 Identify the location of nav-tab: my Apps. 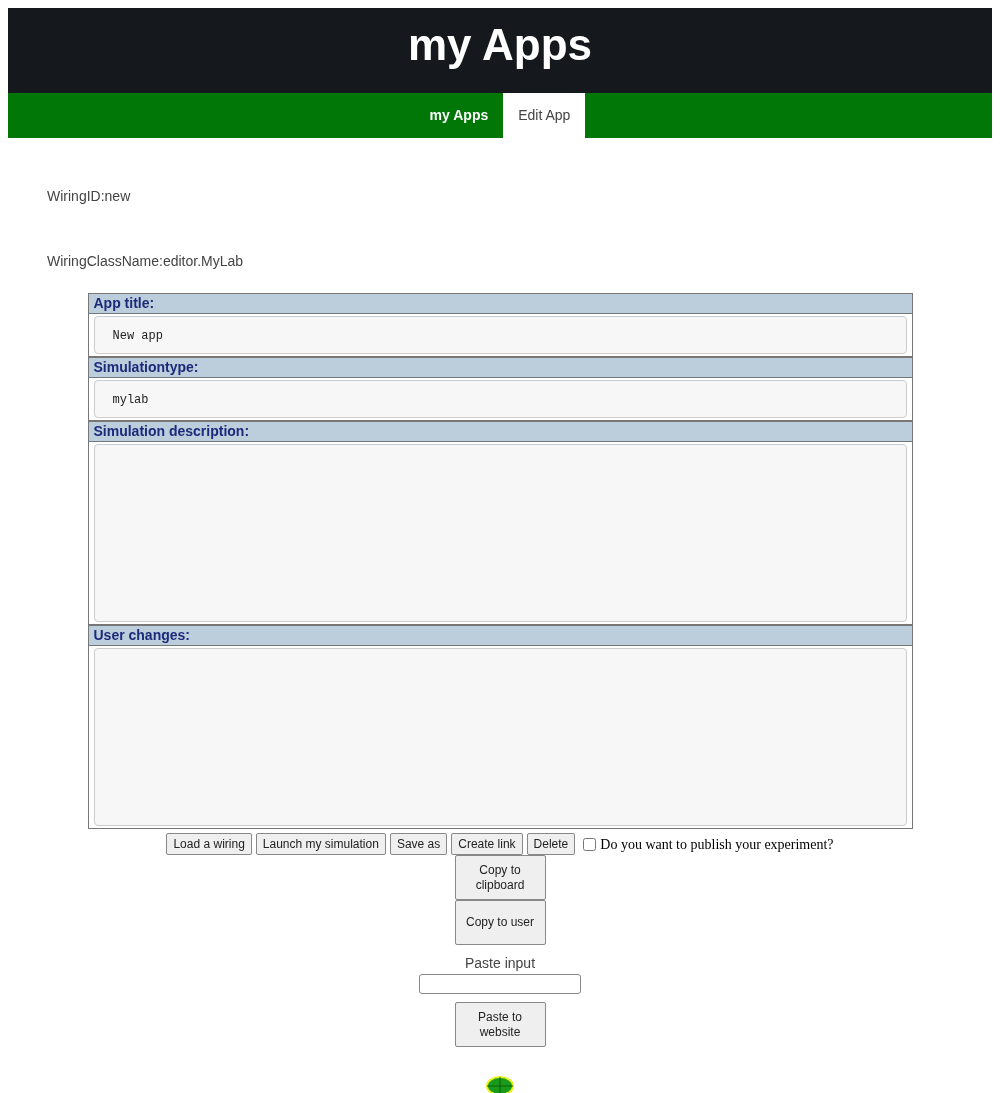
(459, 115).